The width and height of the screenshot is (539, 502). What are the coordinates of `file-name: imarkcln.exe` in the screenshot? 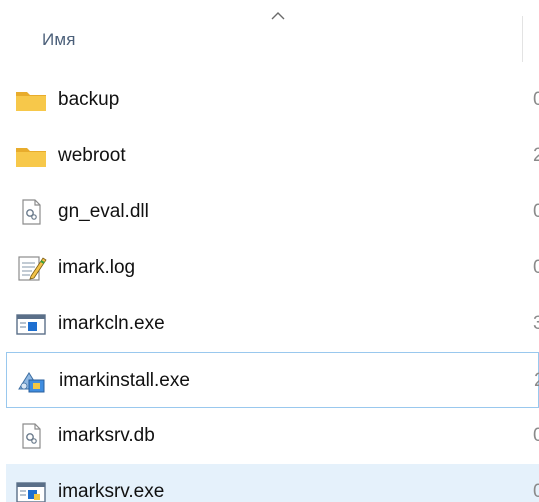 It's located at (111, 323).